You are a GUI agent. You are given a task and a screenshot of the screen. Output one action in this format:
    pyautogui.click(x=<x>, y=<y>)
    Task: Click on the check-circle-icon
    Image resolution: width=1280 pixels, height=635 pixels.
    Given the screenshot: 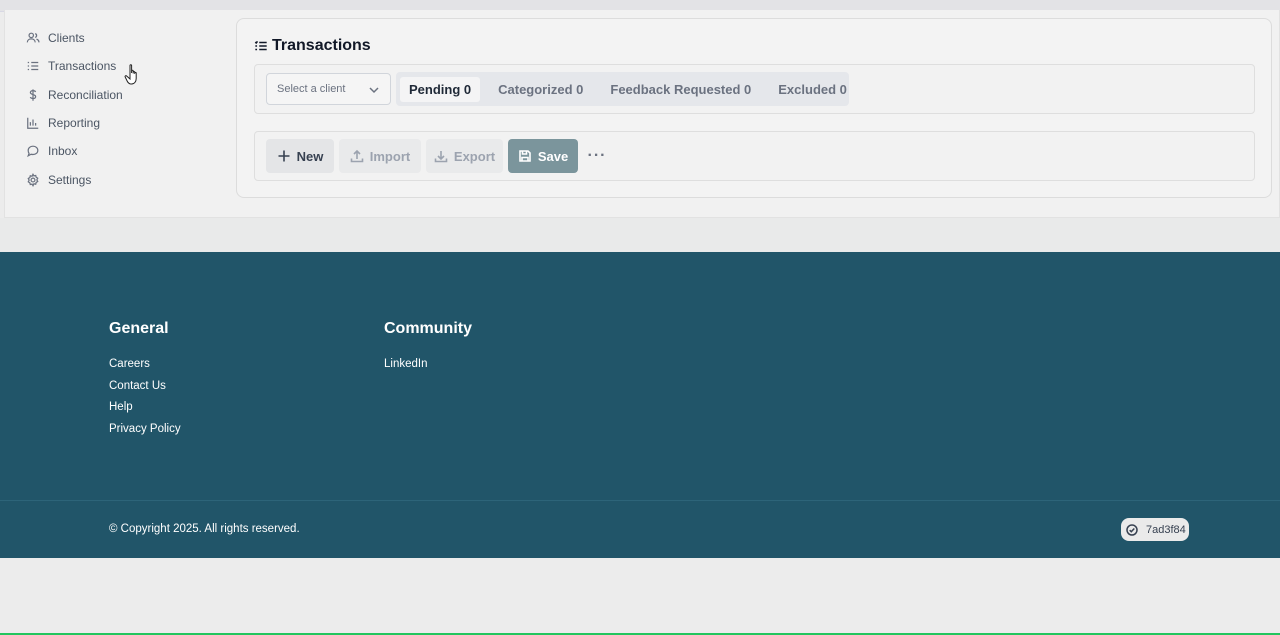 What is the action you would take?
    pyautogui.click(x=1132, y=529)
    